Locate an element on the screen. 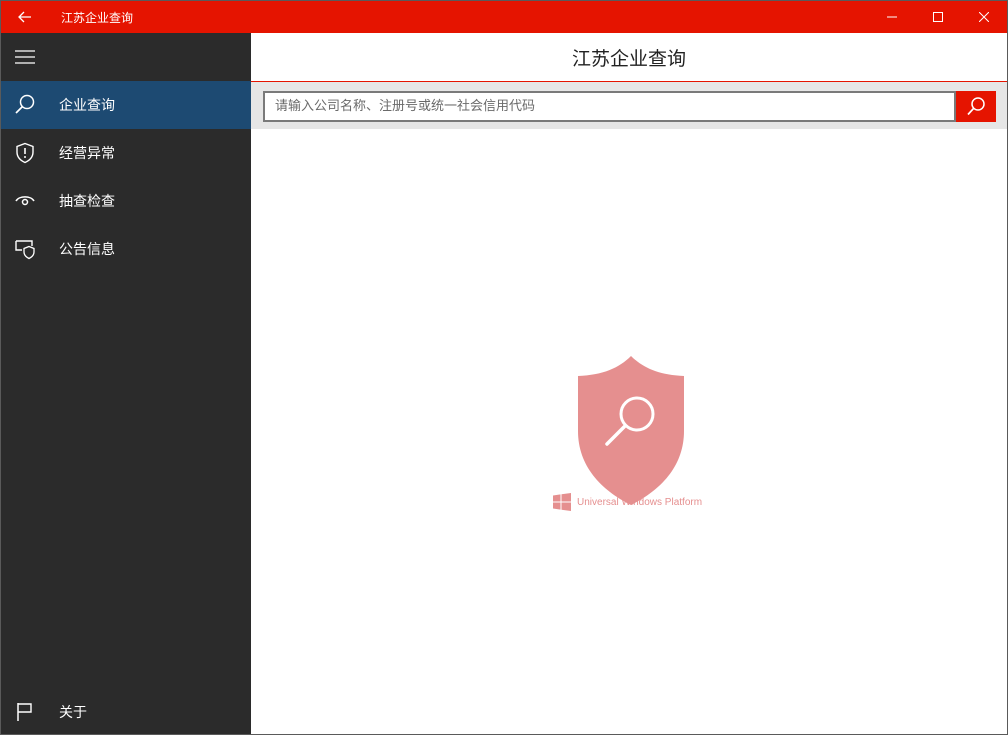 Image resolution: width=1008 pixels, height=735 pixels. nav-item-about: 关于 is located at coordinates (126, 711).